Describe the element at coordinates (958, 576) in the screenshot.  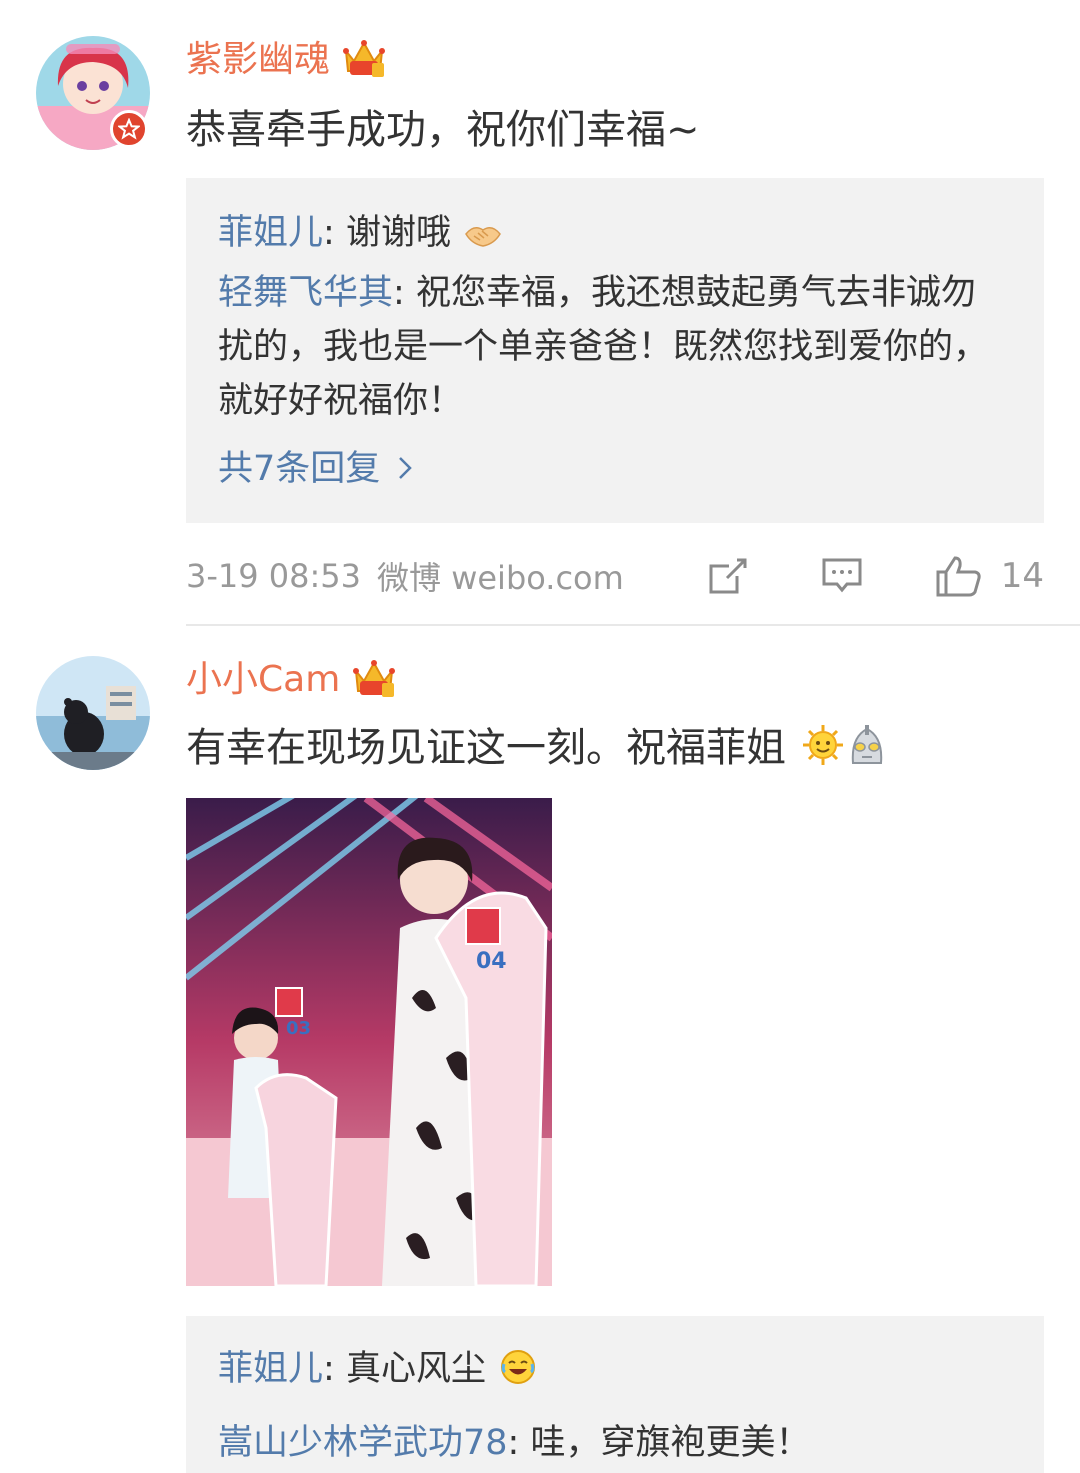
I see `like-icon` at that location.